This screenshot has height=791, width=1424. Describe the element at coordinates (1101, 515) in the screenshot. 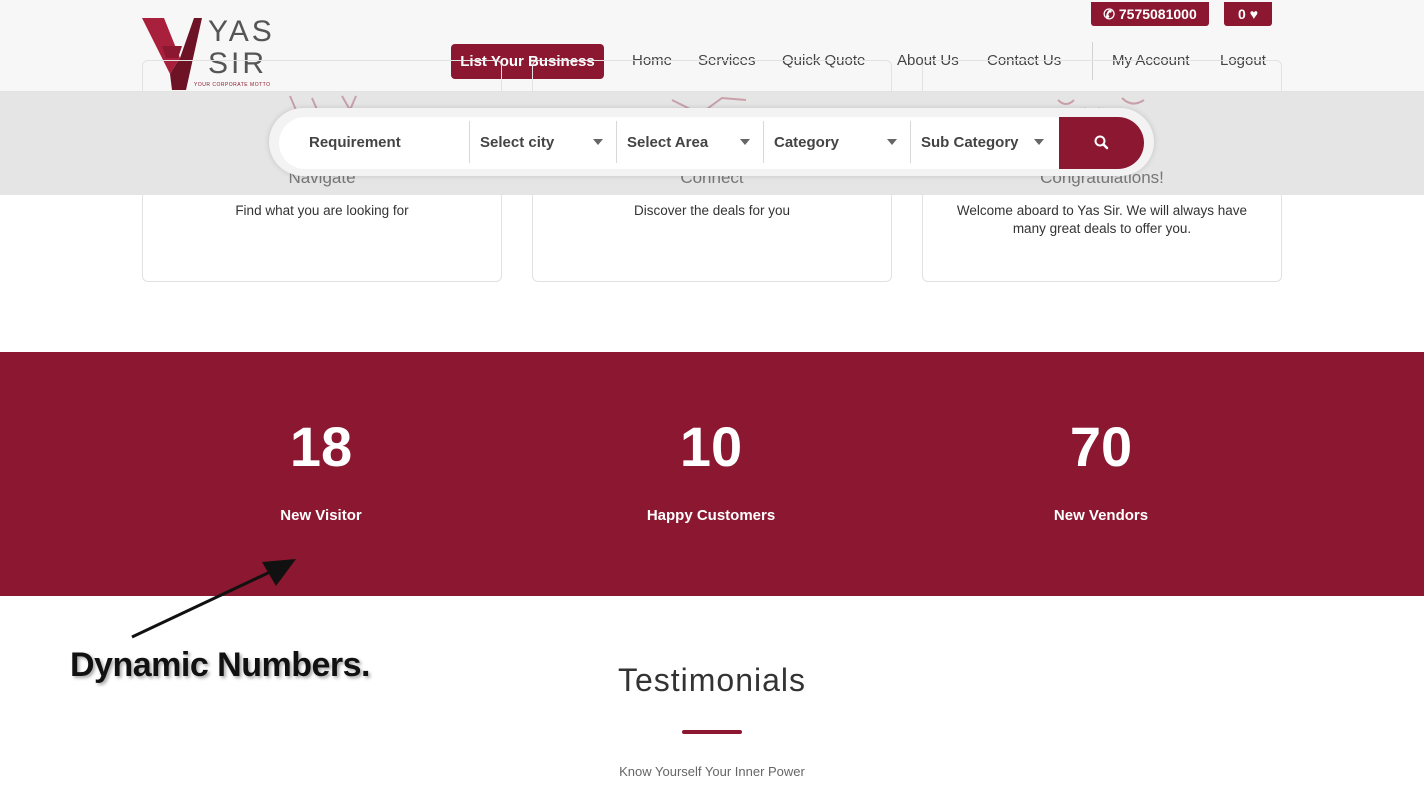

I see `stat-label-new-vendors: New Vendors` at that location.